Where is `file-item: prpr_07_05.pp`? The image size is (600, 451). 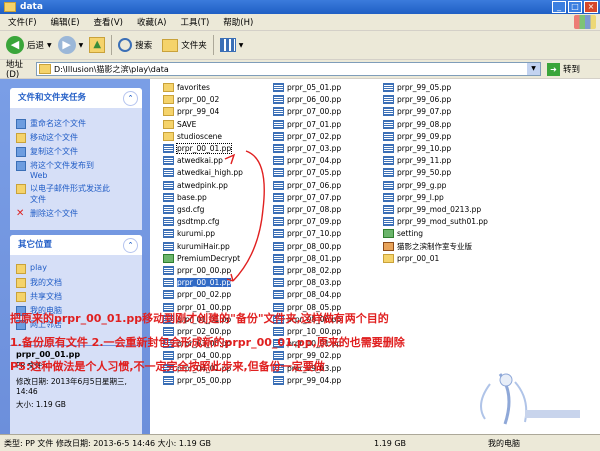 file-item: prpr_07_05.pp is located at coordinates (307, 172).